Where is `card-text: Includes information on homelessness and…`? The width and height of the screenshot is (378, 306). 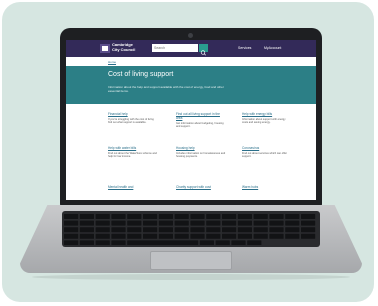
card-text: Includes information on homelessness and… is located at coordinates (201, 155).